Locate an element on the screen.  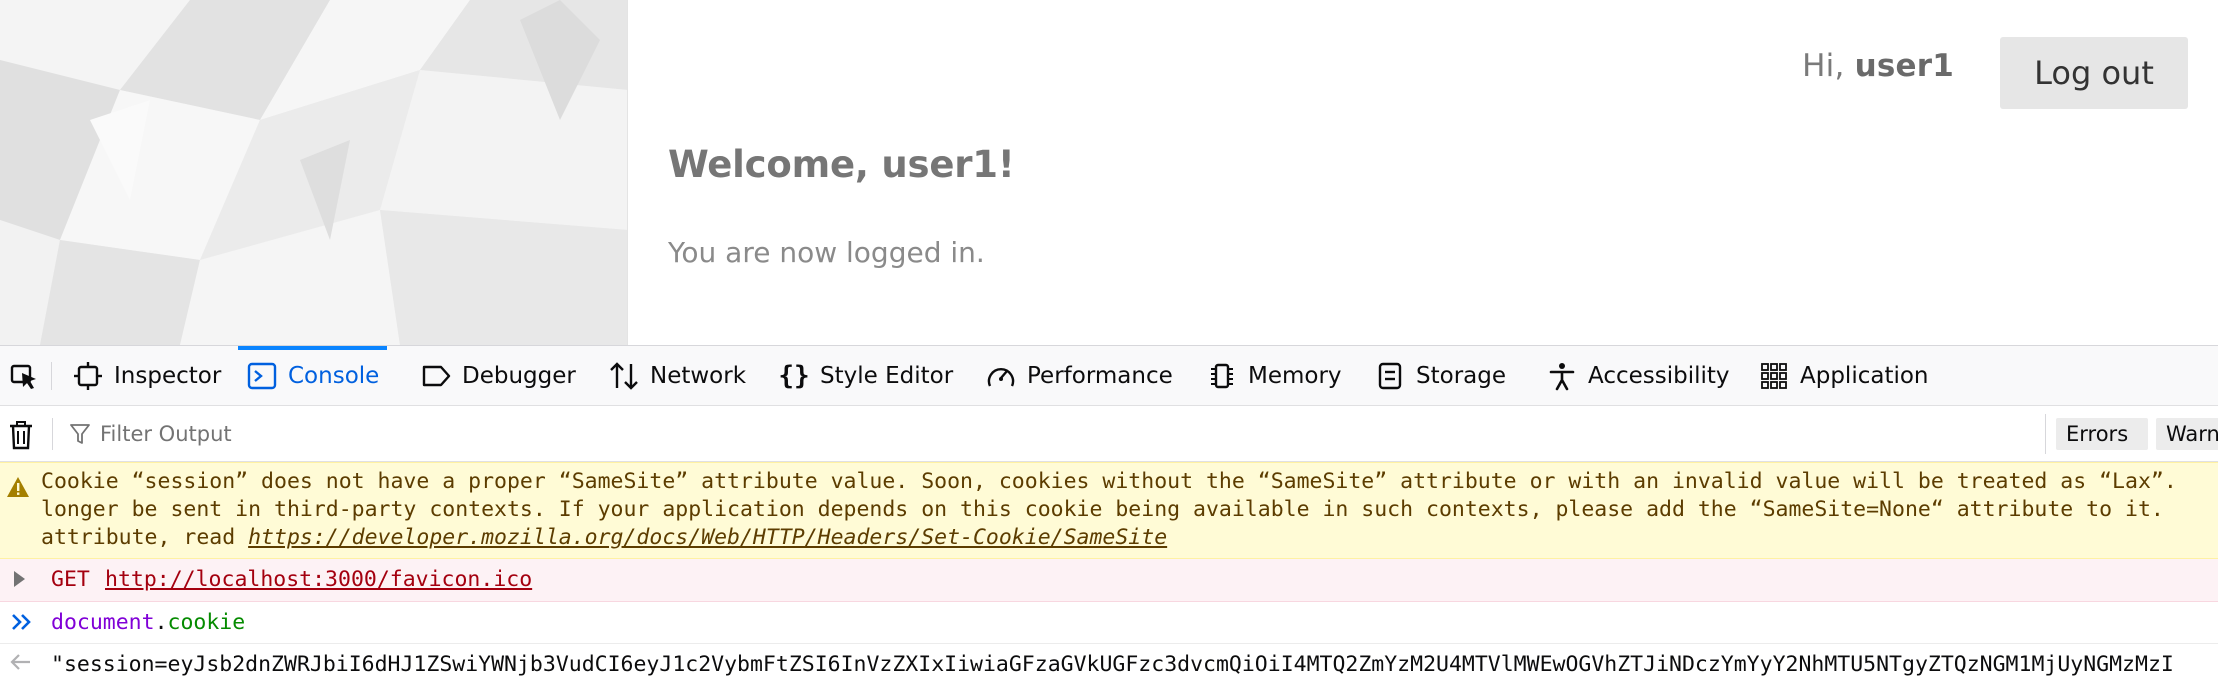
memory-icon is located at coordinates (1222, 376).